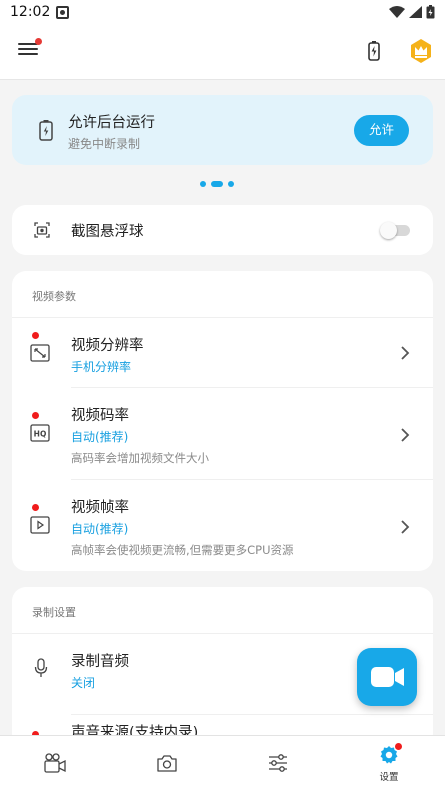  What do you see at coordinates (182, 550) in the screenshot?
I see `framerate-desc: 高帧率会使视频更流畅,但需要更多CPU资源` at bounding box center [182, 550].